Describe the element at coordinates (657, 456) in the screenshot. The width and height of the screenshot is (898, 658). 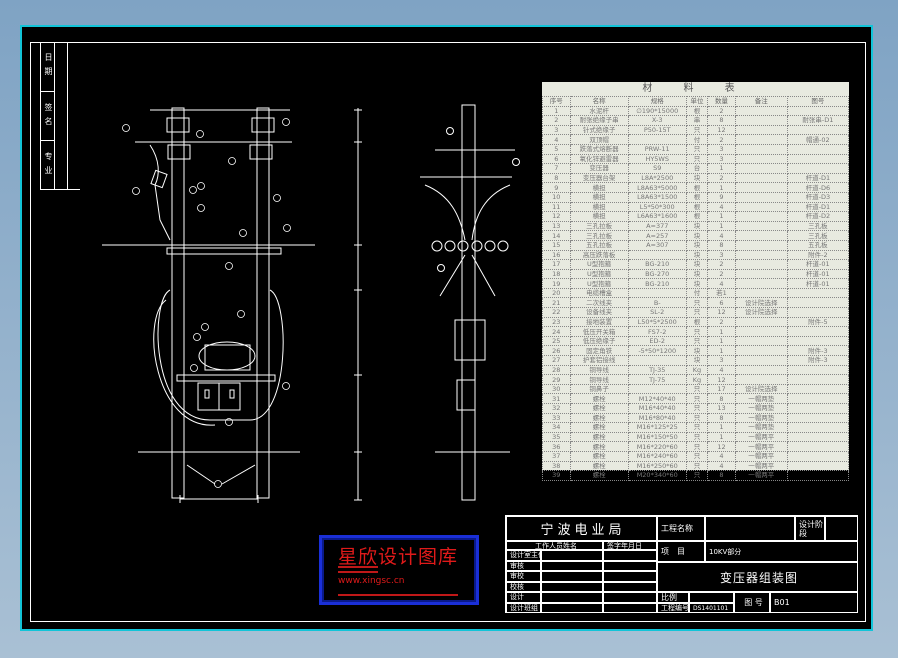
I see `table-cell: M16*240*60` at that location.